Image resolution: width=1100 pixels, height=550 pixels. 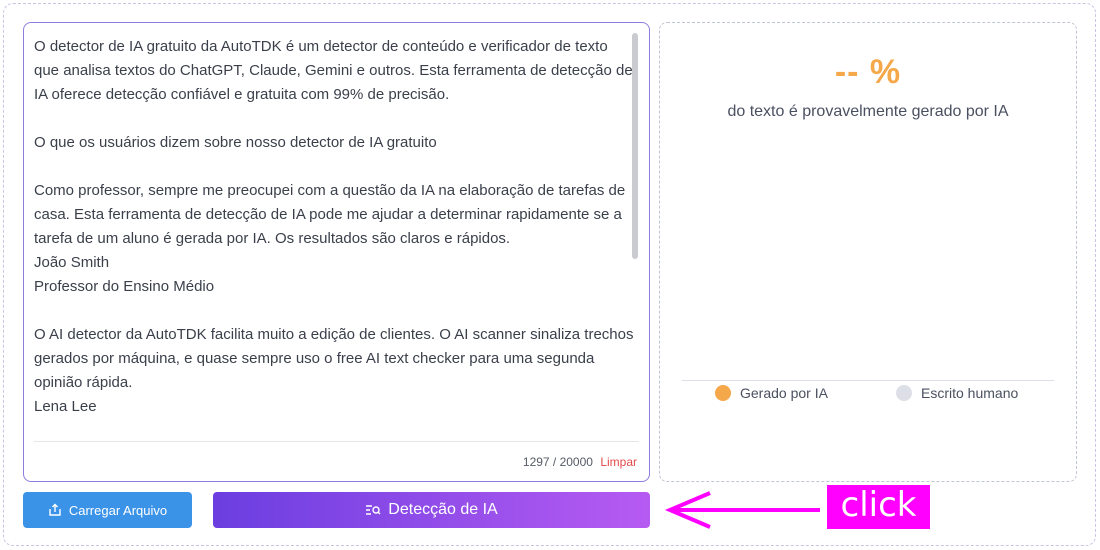 I want to click on scan-search-icon, so click(x=373, y=510).